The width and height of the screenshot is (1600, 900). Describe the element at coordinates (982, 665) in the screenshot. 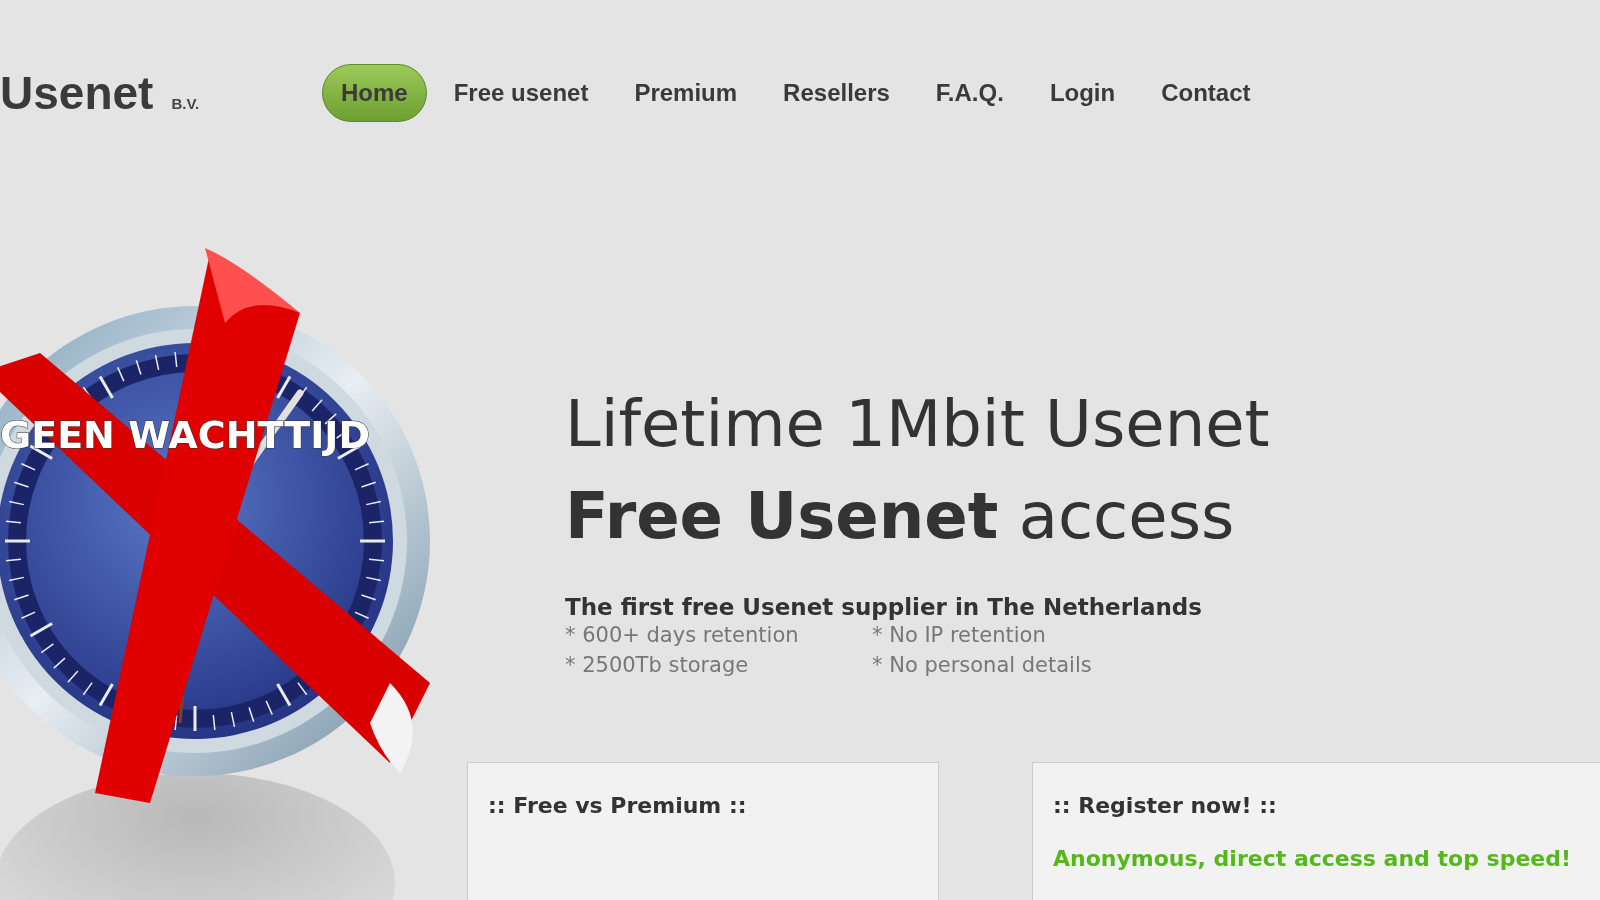

I see `feature-text: * No personal details` at that location.